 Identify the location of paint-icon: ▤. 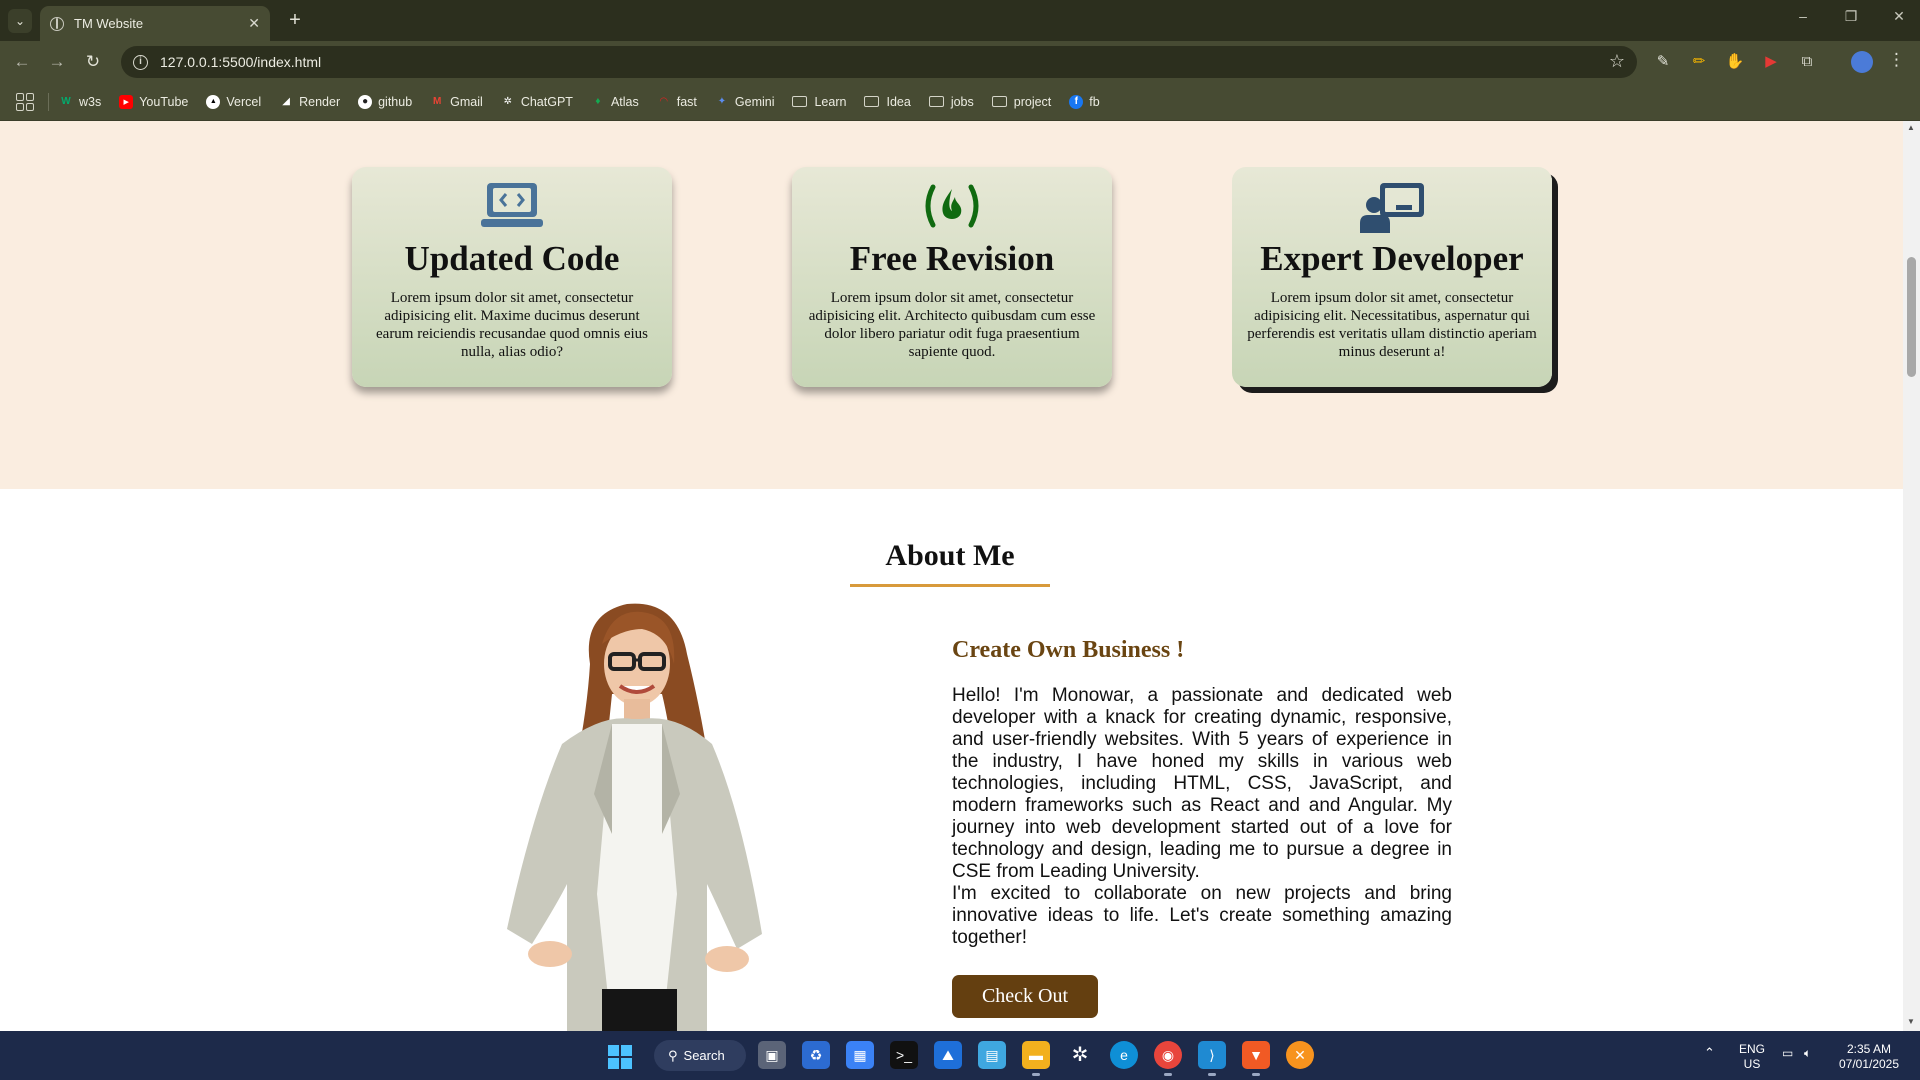
(992, 1055).